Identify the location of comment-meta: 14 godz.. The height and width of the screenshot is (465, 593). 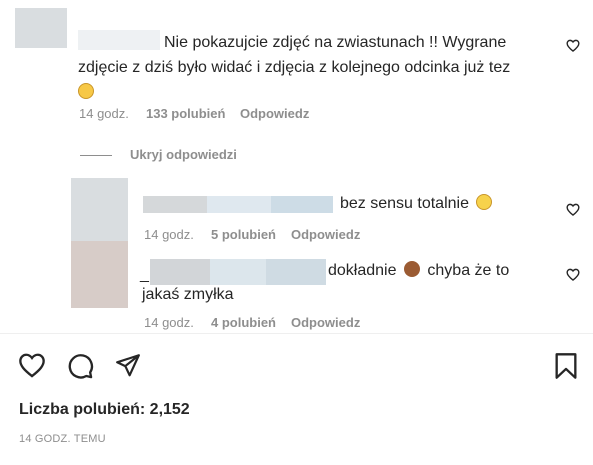
(104, 113).